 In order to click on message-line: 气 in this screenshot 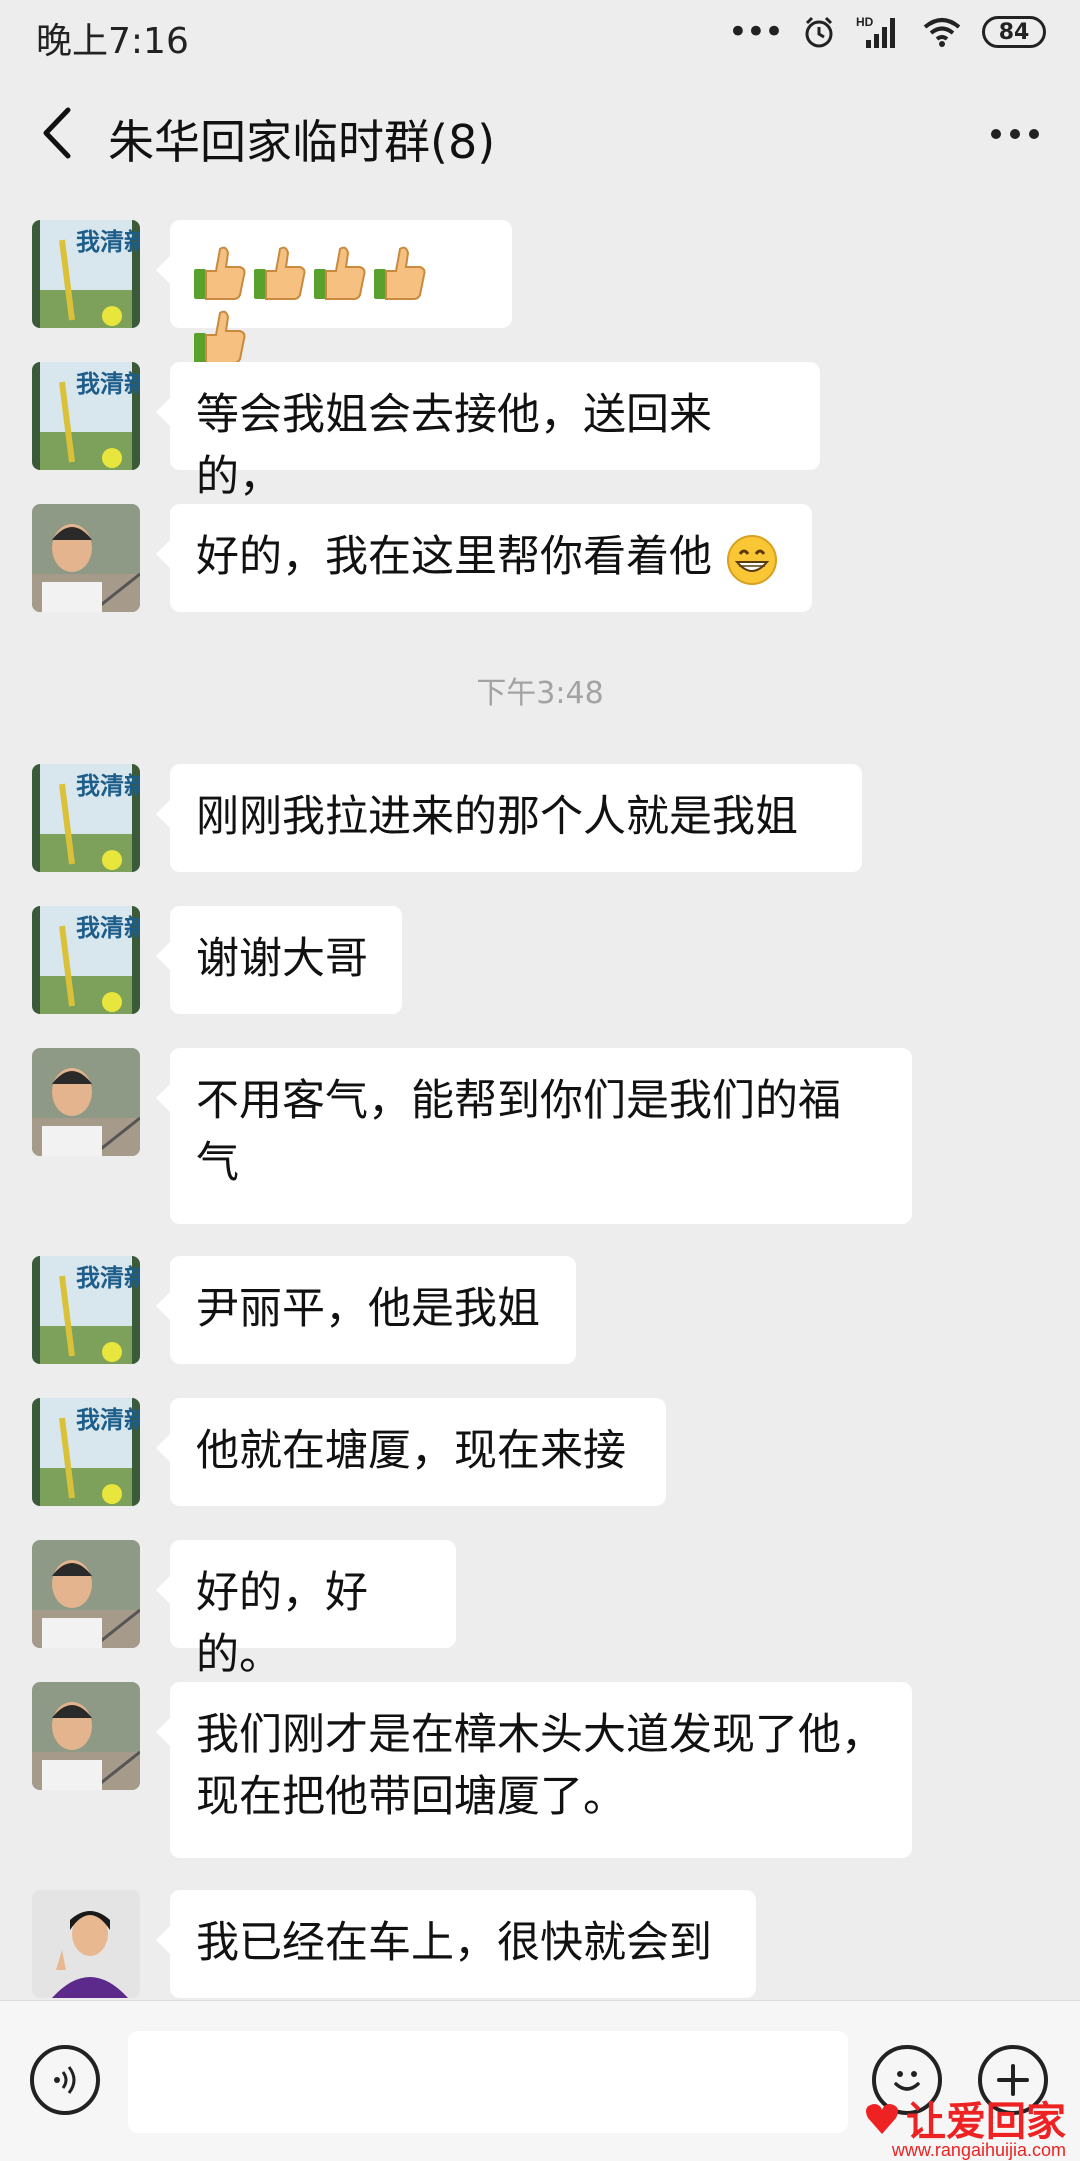, I will do `click(217, 1163)`.